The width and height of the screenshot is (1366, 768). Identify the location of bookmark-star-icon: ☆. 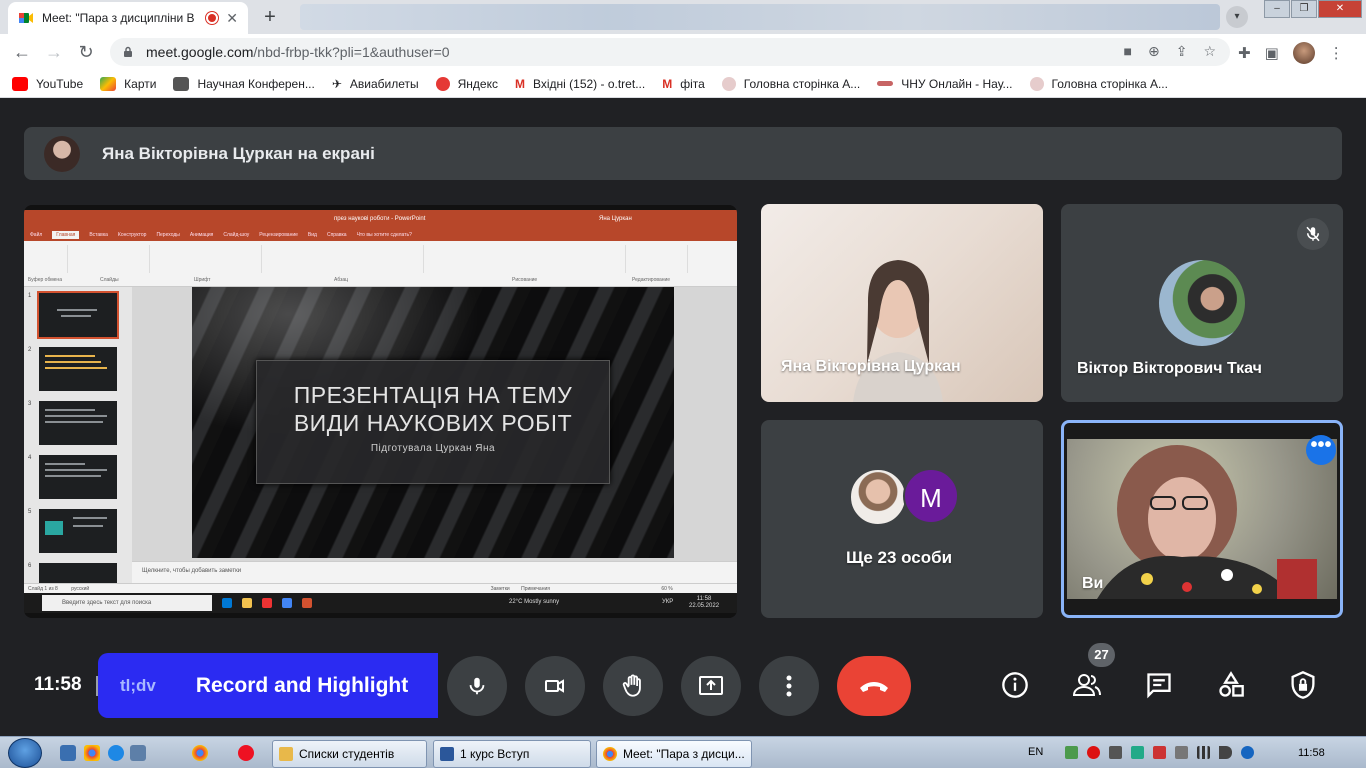
(1209, 51).